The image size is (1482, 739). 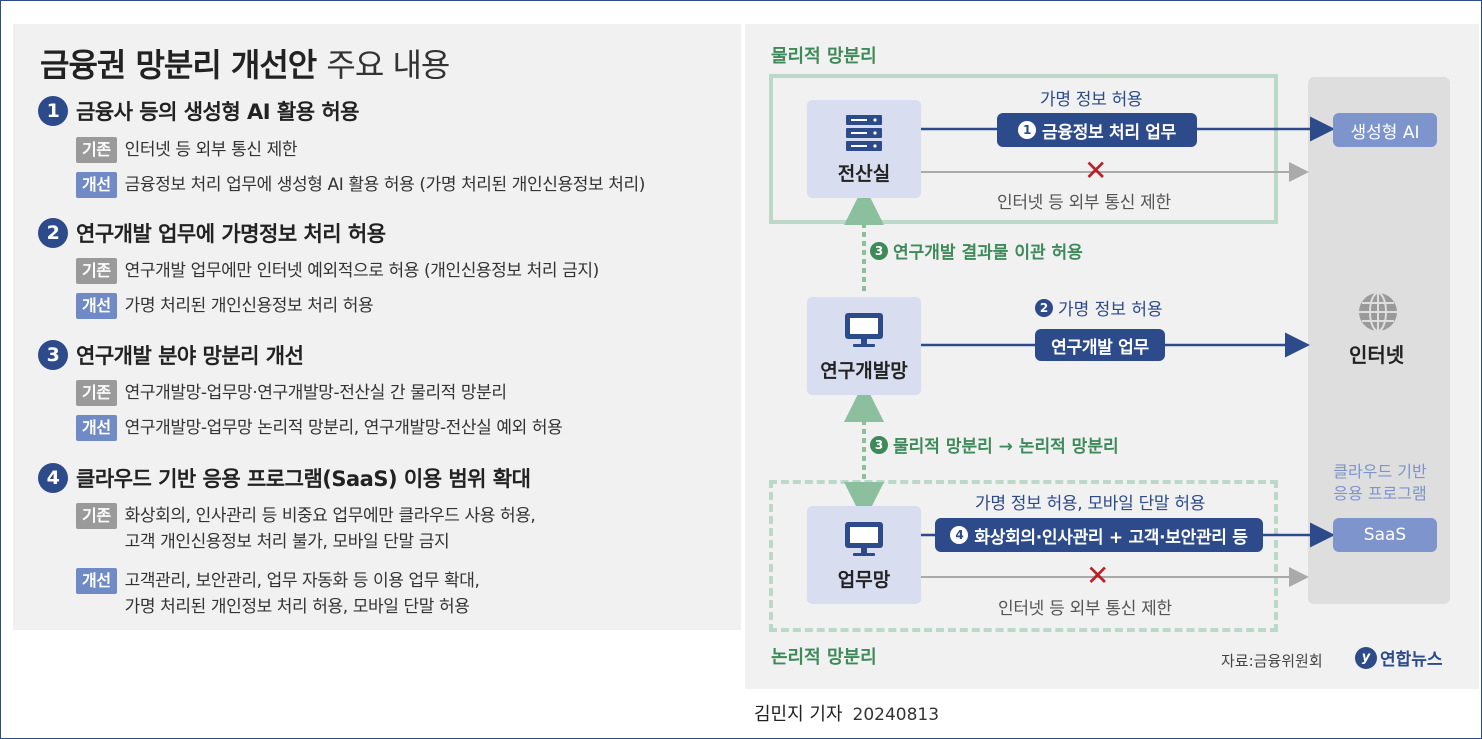 What do you see at coordinates (1377, 355) in the screenshot?
I see `internet-label: 인터넷` at bounding box center [1377, 355].